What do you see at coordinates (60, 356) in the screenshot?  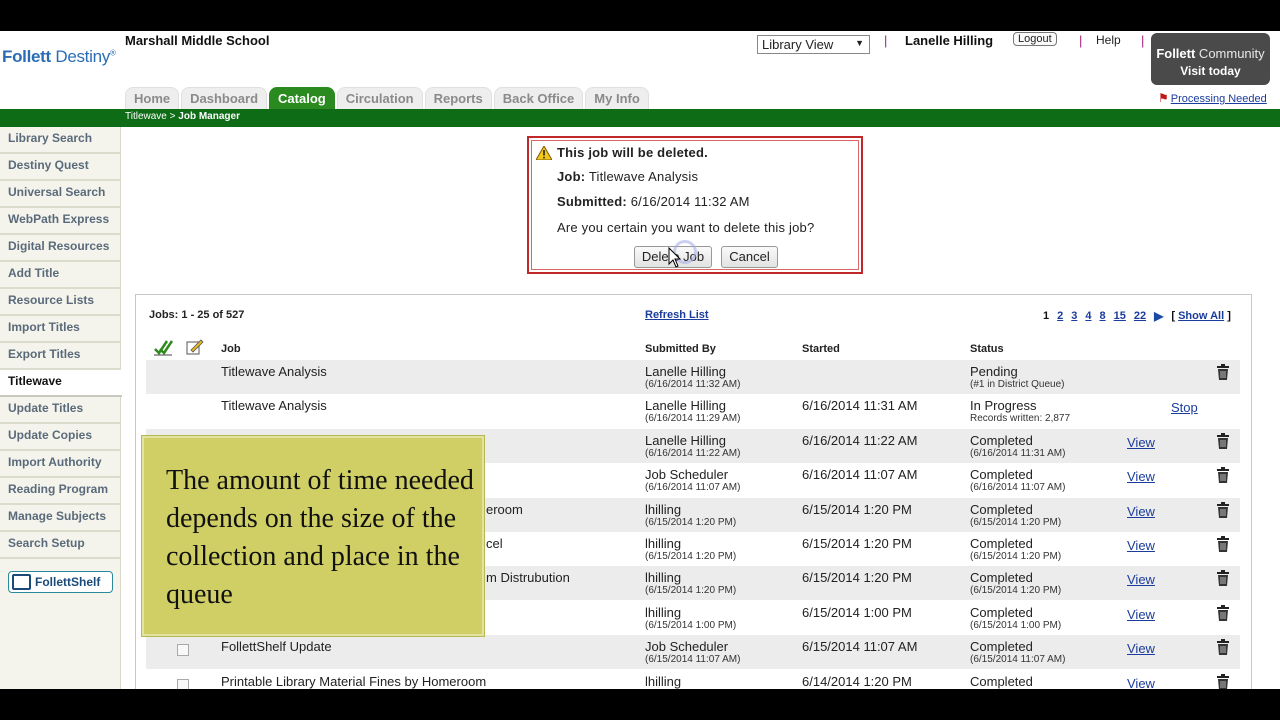 I see `sidebar-item-export-titles: Export Titles` at bounding box center [60, 356].